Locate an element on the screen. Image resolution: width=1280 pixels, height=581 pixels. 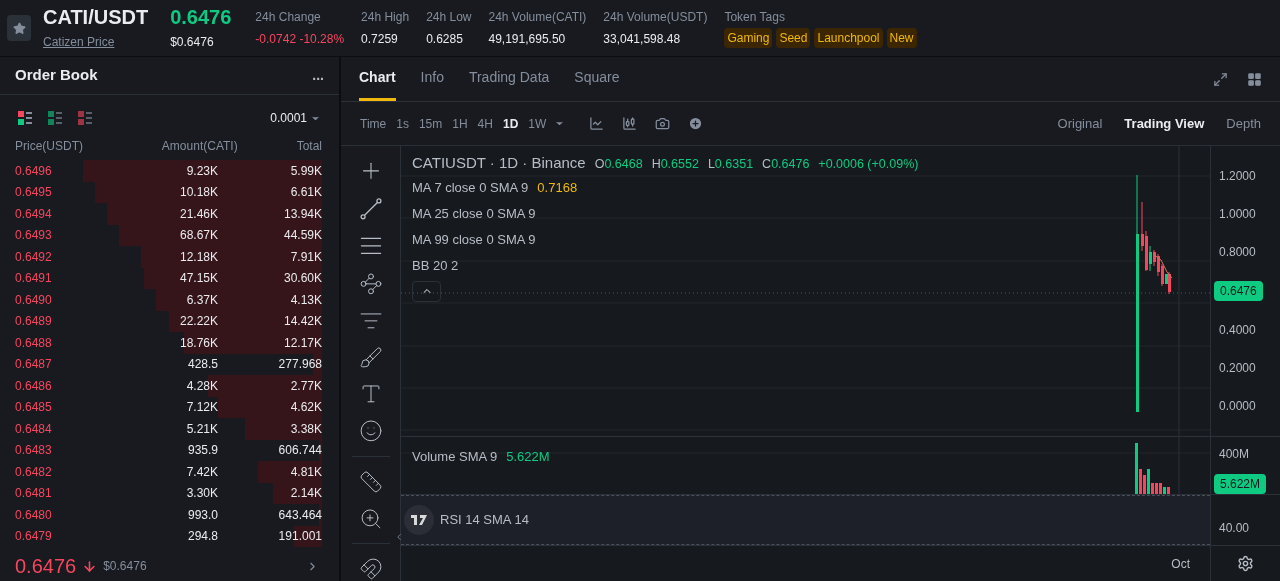
ask-price: 0.6483 is located at coordinates (34, 451).